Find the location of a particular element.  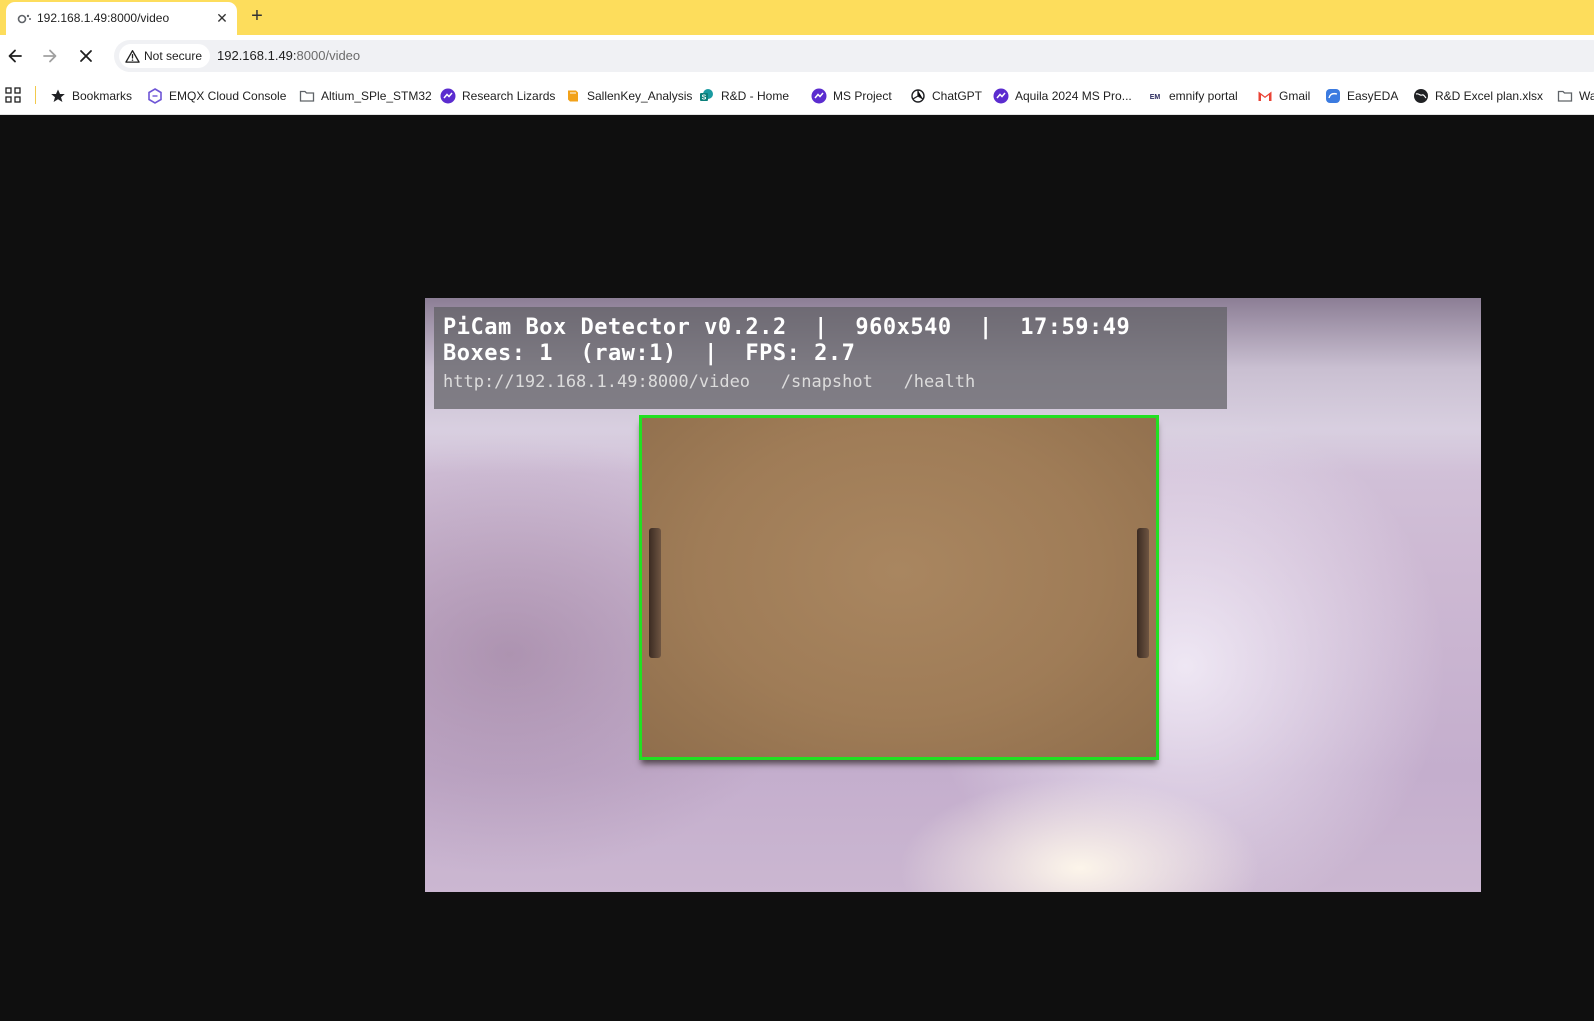

bookmark-easyeda: EasyEDA is located at coordinates (1361, 96).